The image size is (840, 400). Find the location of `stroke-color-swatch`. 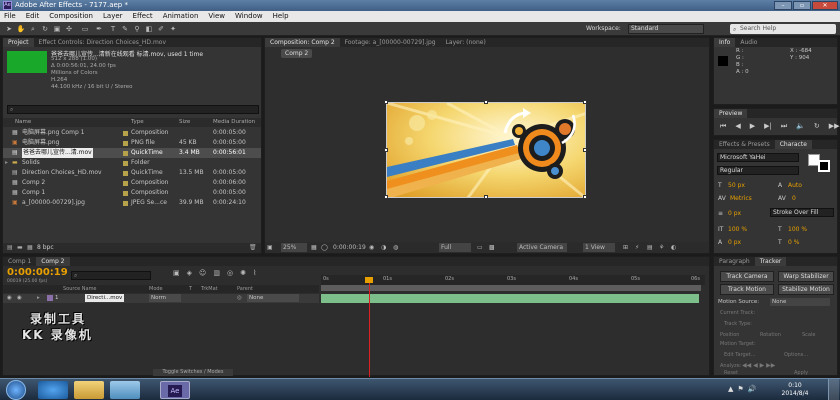

stroke-color-swatch is located at coordinates (824, 166).